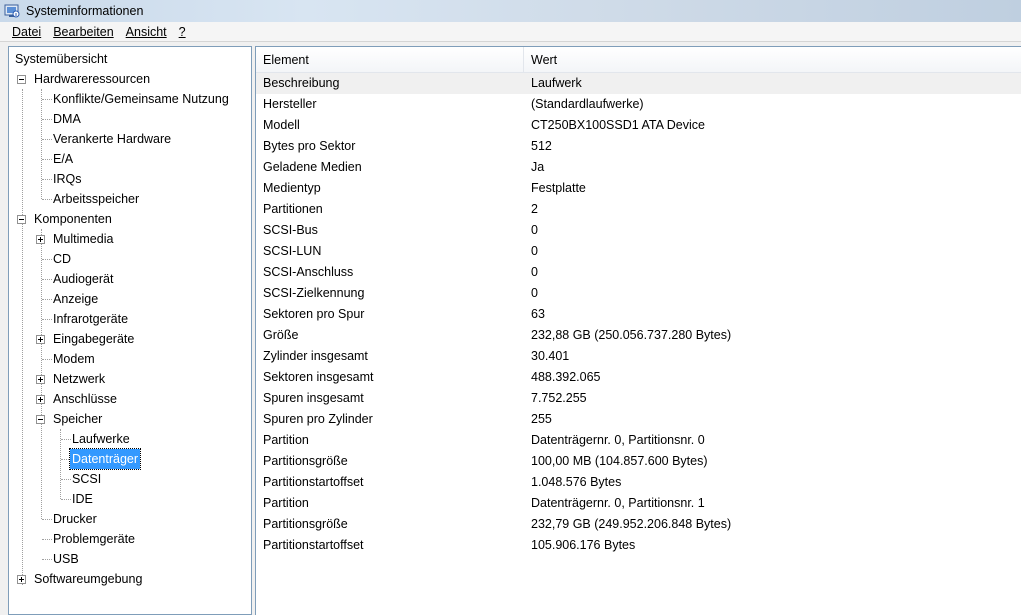  What do you see at coordinates (309, 146) in the screenshot?
I see `cell-element: Bytes pro Sektor` at bounding box center [309, 146].